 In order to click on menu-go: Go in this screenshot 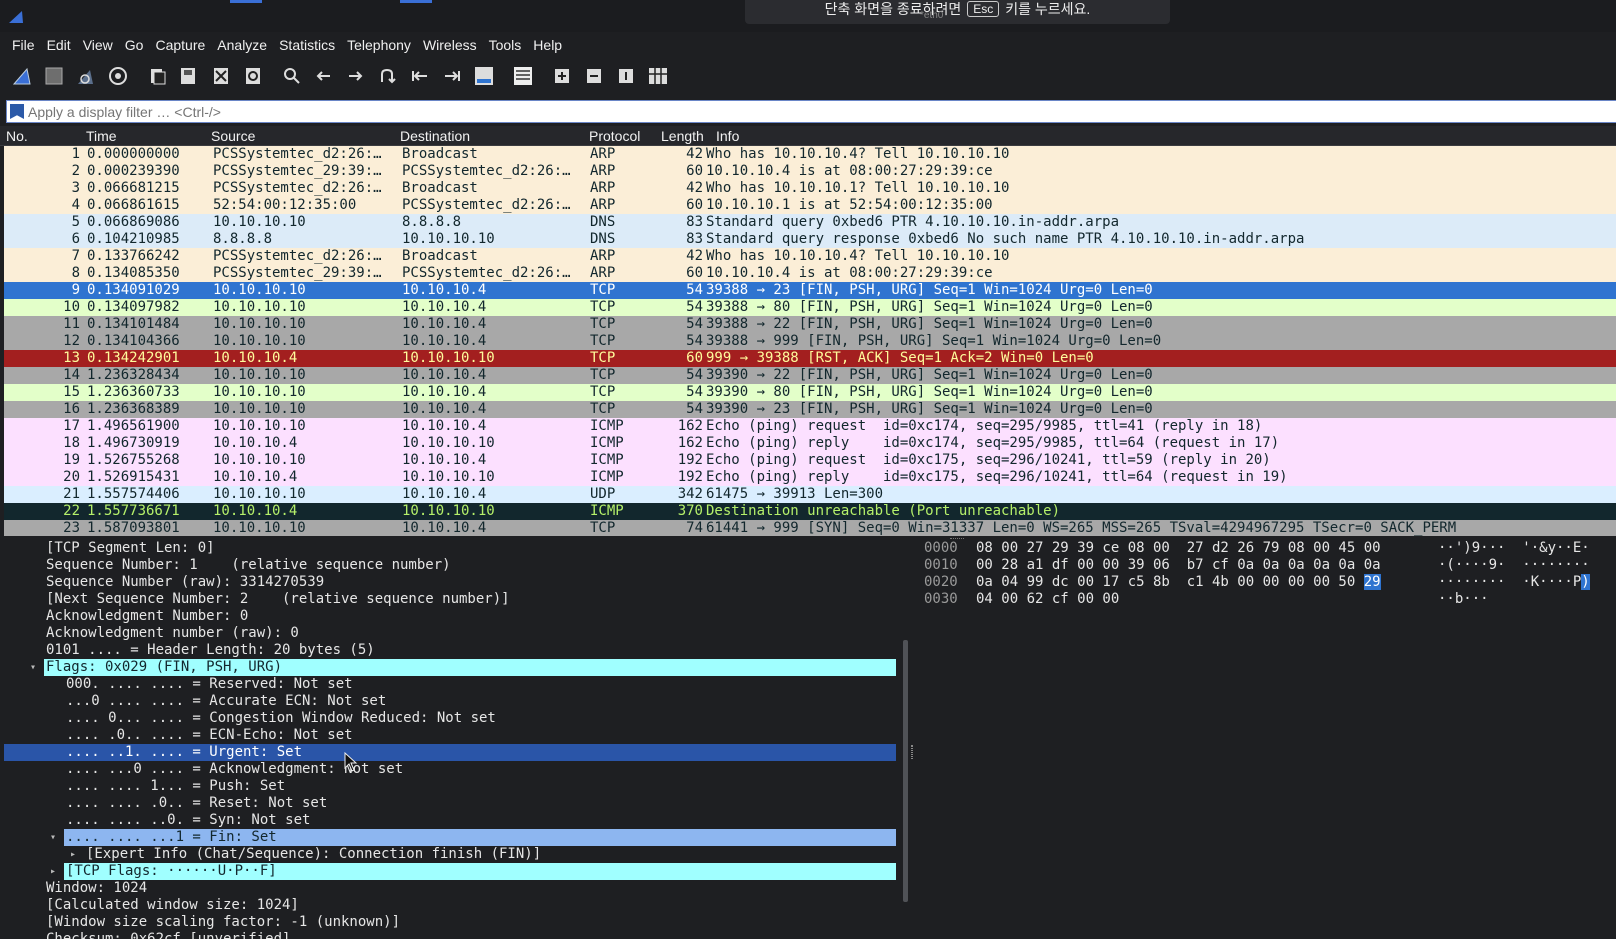, I will do `click(134, 45)`.